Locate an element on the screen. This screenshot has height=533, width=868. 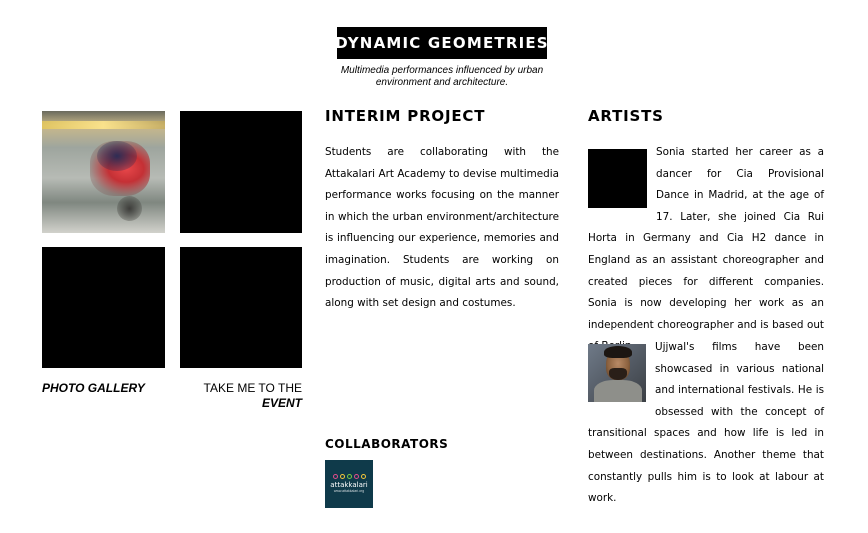
event-link-line-1: TAKE ME TO THE is located at coordinates (252, 388).